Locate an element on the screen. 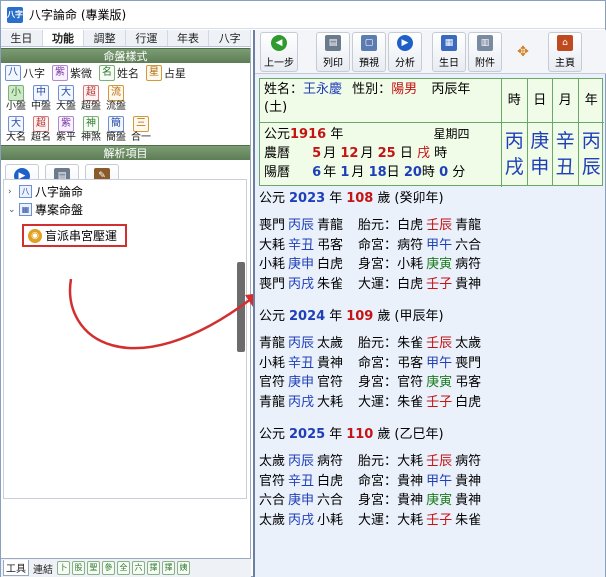  medium-chart-button: 中中盤 is located at coordinates (41, 98).